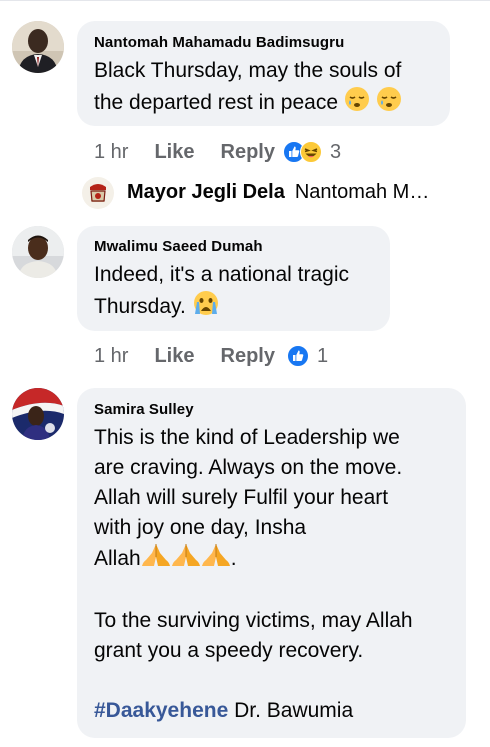 Image resolution: width=490 pixels, height=747 pixels. Describe the element at coordinates (144, 409) in the screenshot. I see `comment-author: Samira Sulley` at that location.